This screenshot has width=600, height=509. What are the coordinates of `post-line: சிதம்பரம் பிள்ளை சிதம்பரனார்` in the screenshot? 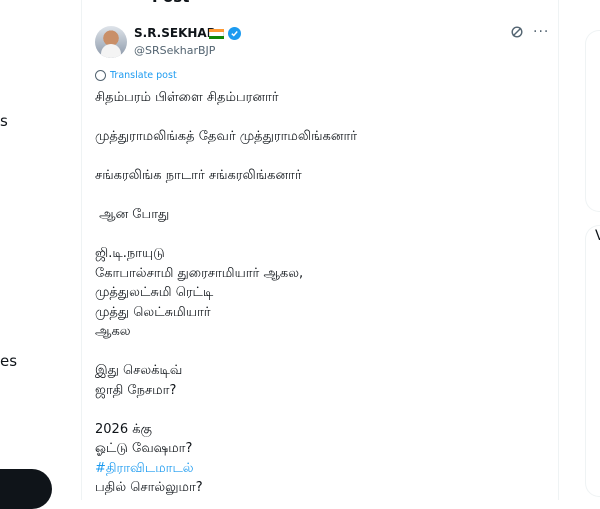 It's located at (187, 97).